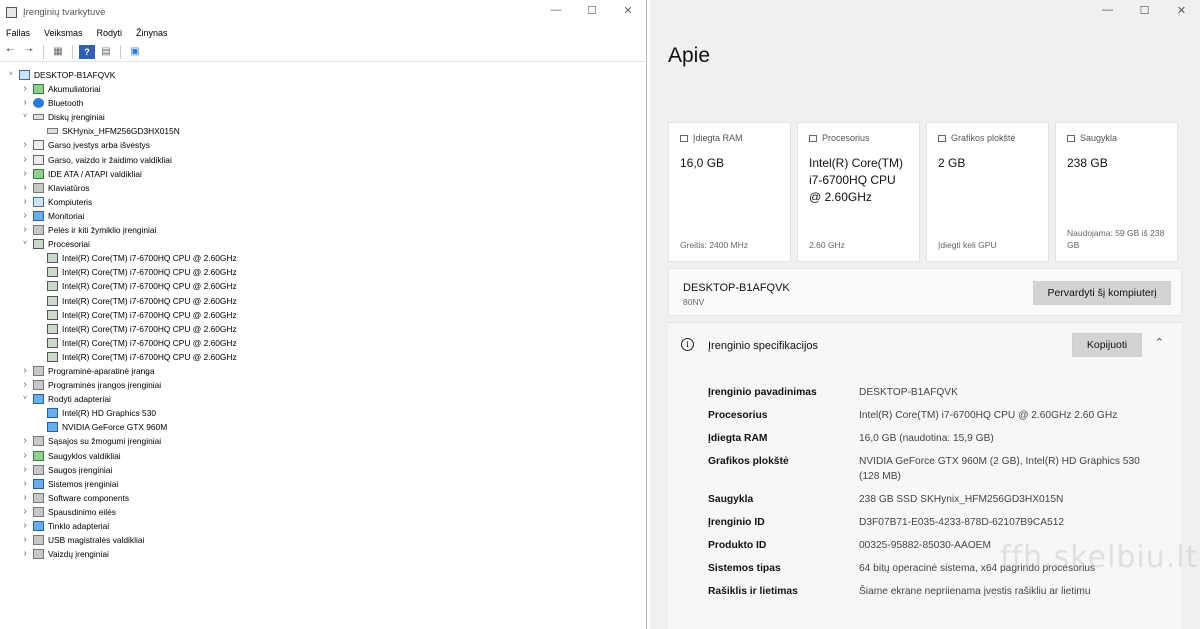 The image size is (1200, 629). I want to click on tree-item: ˅ Diskų įrenginiai, so click(323, 117).